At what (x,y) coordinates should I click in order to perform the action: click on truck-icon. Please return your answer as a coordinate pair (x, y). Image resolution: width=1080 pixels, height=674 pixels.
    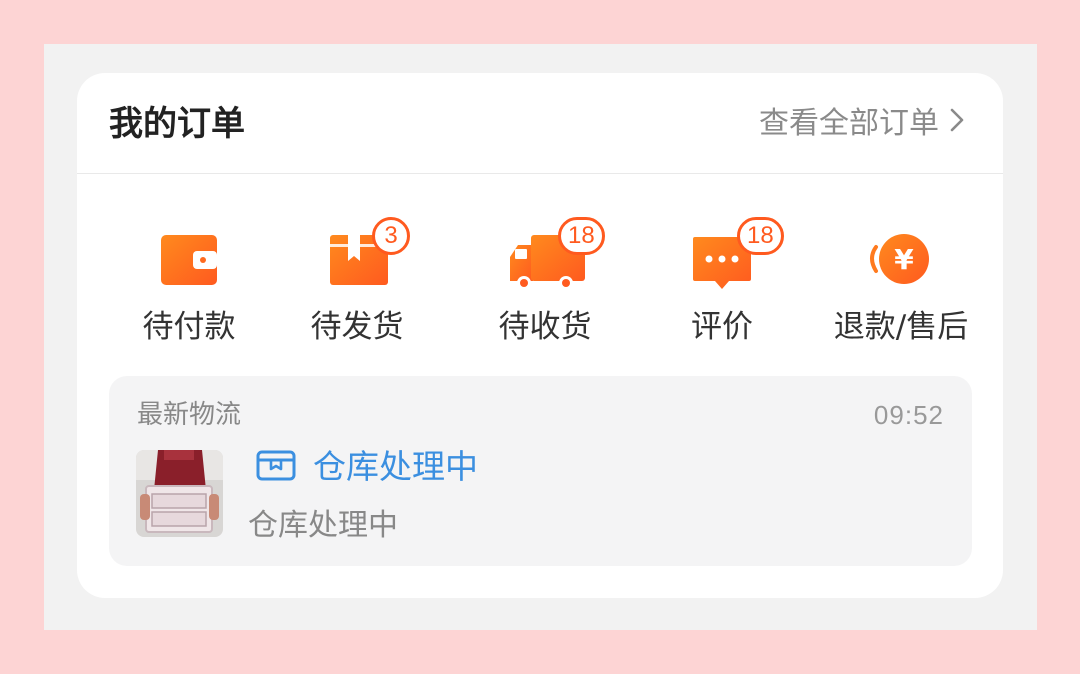
    Looking at the image, I should click on (545, 263).